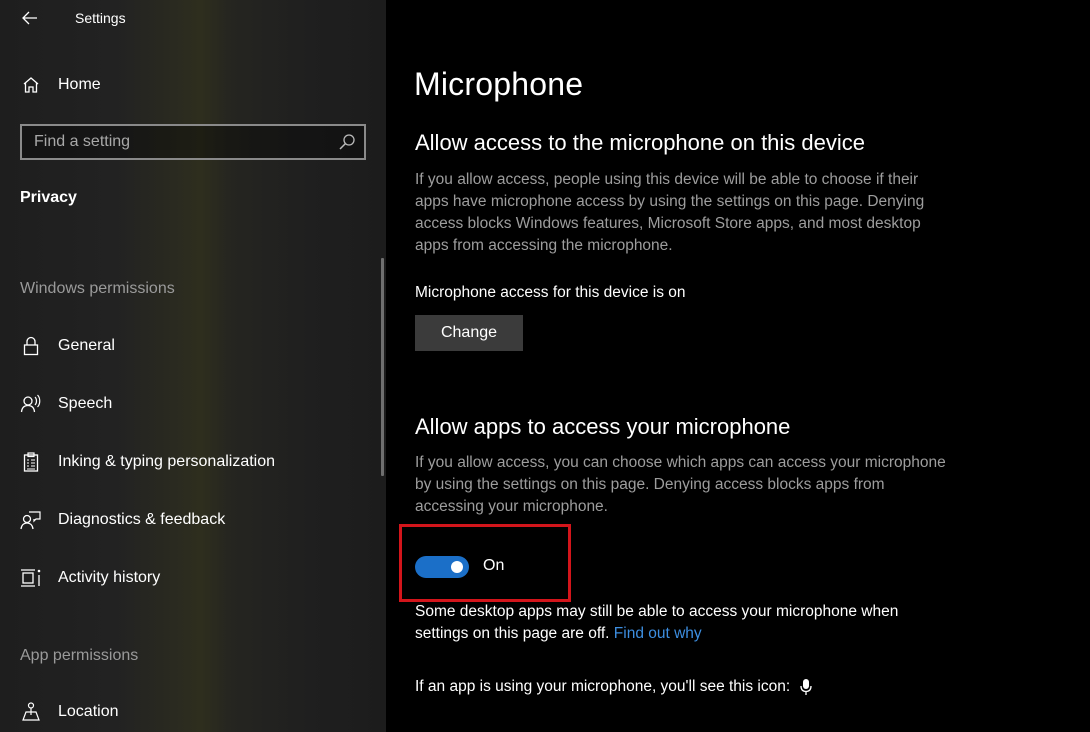  I want to click on nav-activity-history-label: Activity history, so click(109, 577).